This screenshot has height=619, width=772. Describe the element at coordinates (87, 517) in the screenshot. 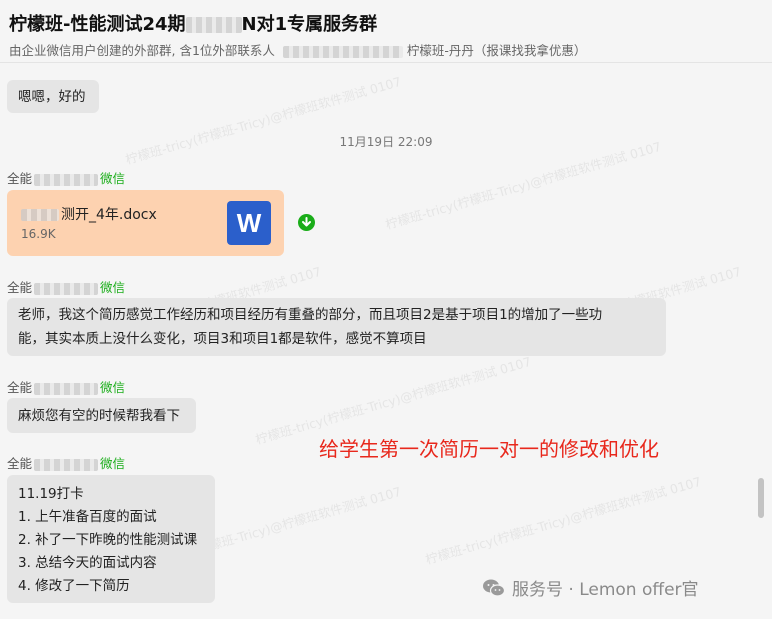

I see `message-text-line: 1. 上午准备百度的面试` at that location.